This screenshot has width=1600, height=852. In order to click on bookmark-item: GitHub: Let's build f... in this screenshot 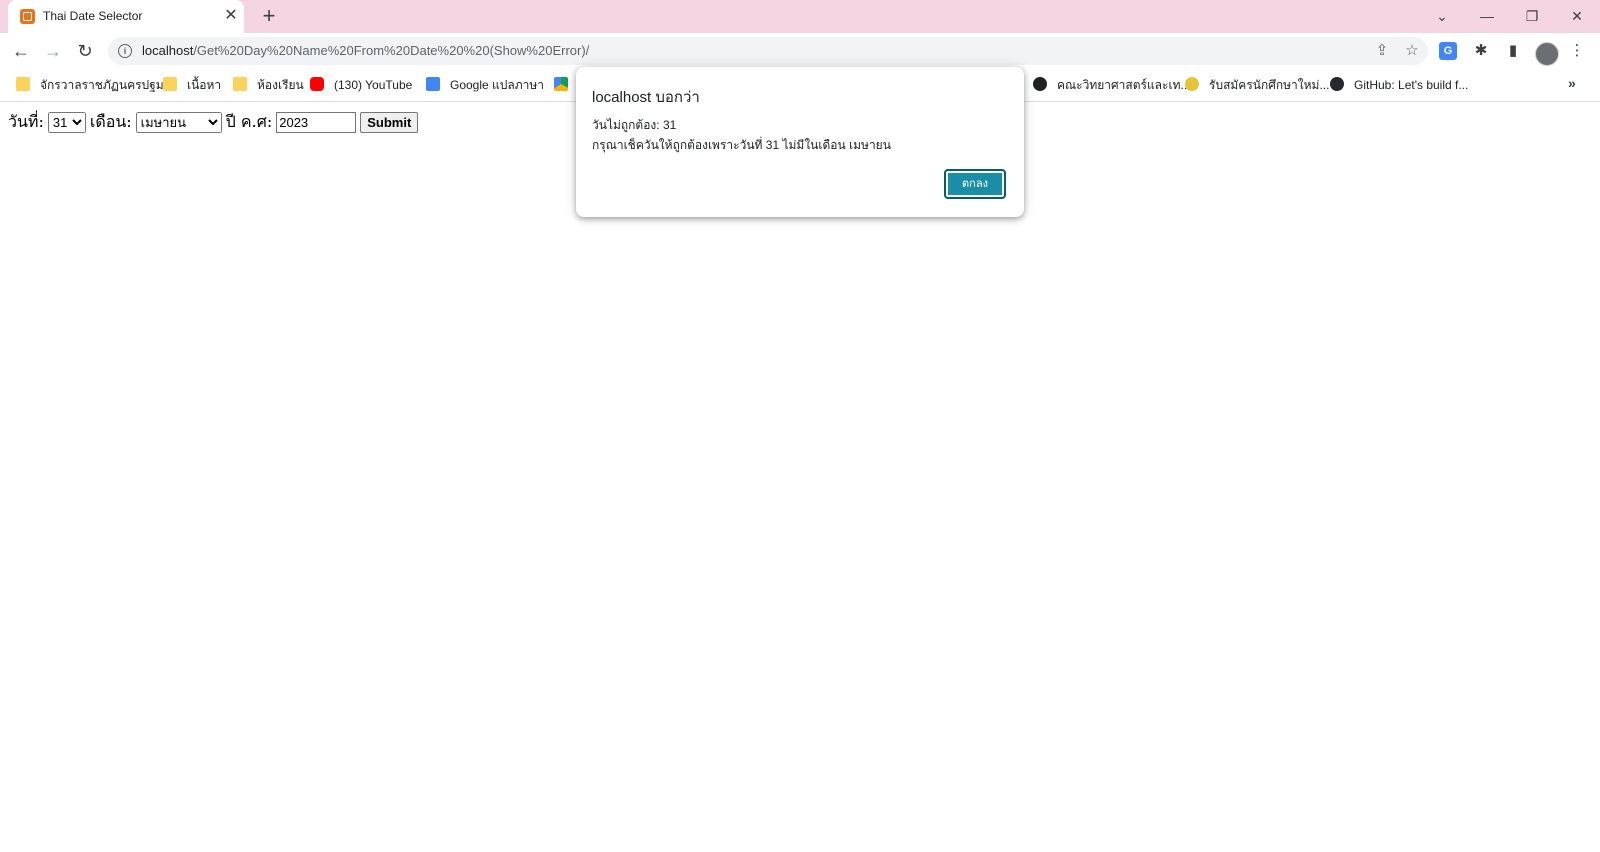, I will do `click(1399, 85)`.